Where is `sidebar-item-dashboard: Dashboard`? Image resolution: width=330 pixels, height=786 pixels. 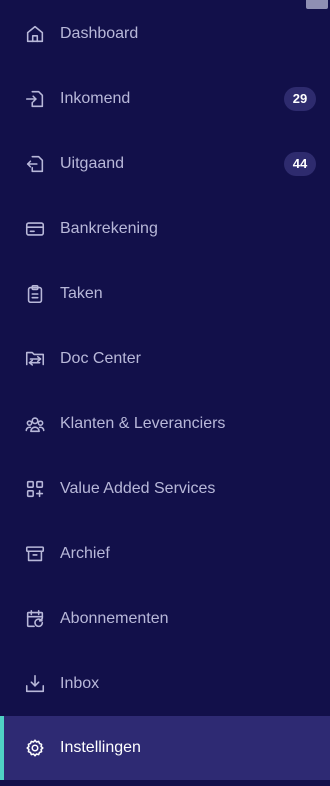 sidebar-item-dashboard: Dashboard is located at coordinates (165, 34).